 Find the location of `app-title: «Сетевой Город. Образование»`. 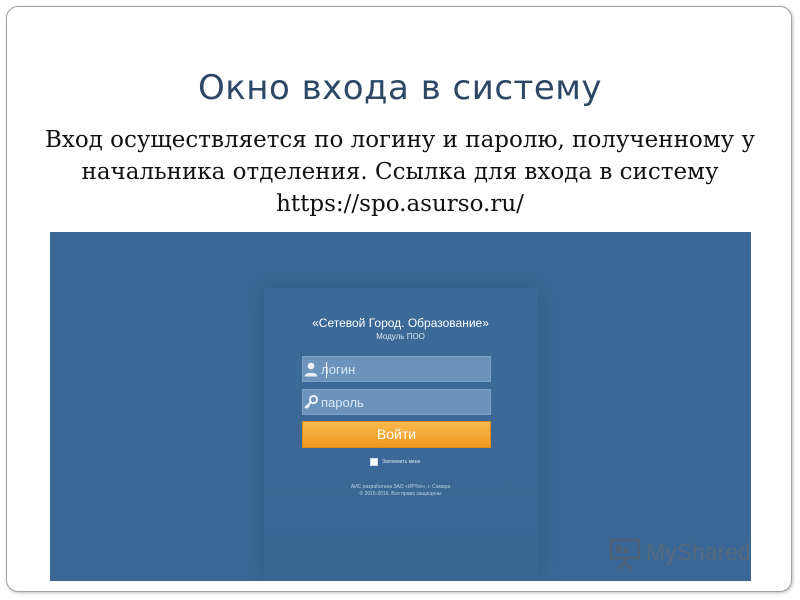

app-title: «Сетевой Город. Образование» is located at coordinates (400, 323).